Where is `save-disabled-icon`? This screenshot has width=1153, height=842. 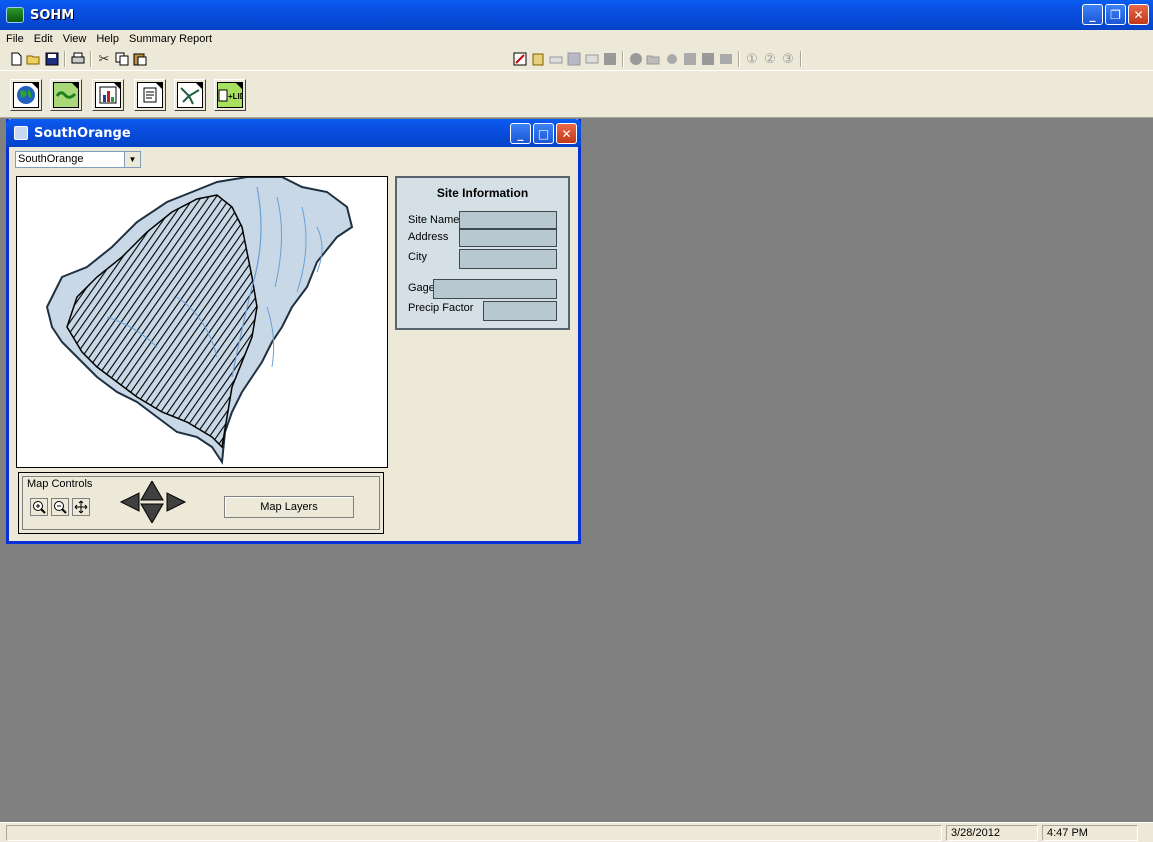 save-disabled-icon is located at coordinates (574, 59).